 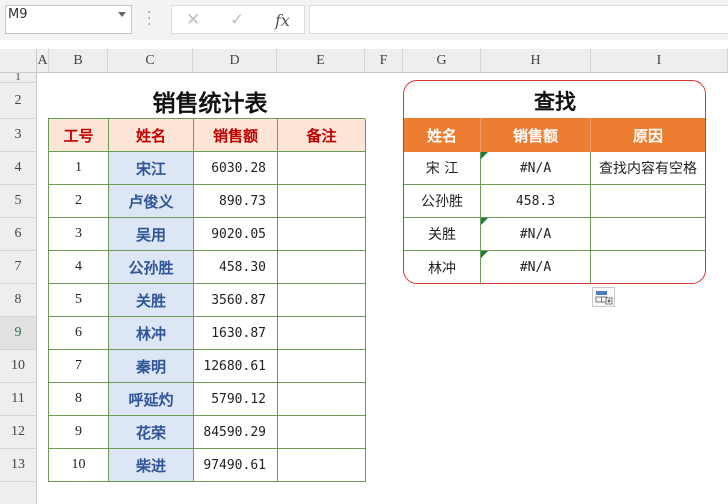 What do you see at coordinates (236, 333) in the screenshot?
I see `sales-cell-amount: 1630.87` at bounding box center [236, 333].